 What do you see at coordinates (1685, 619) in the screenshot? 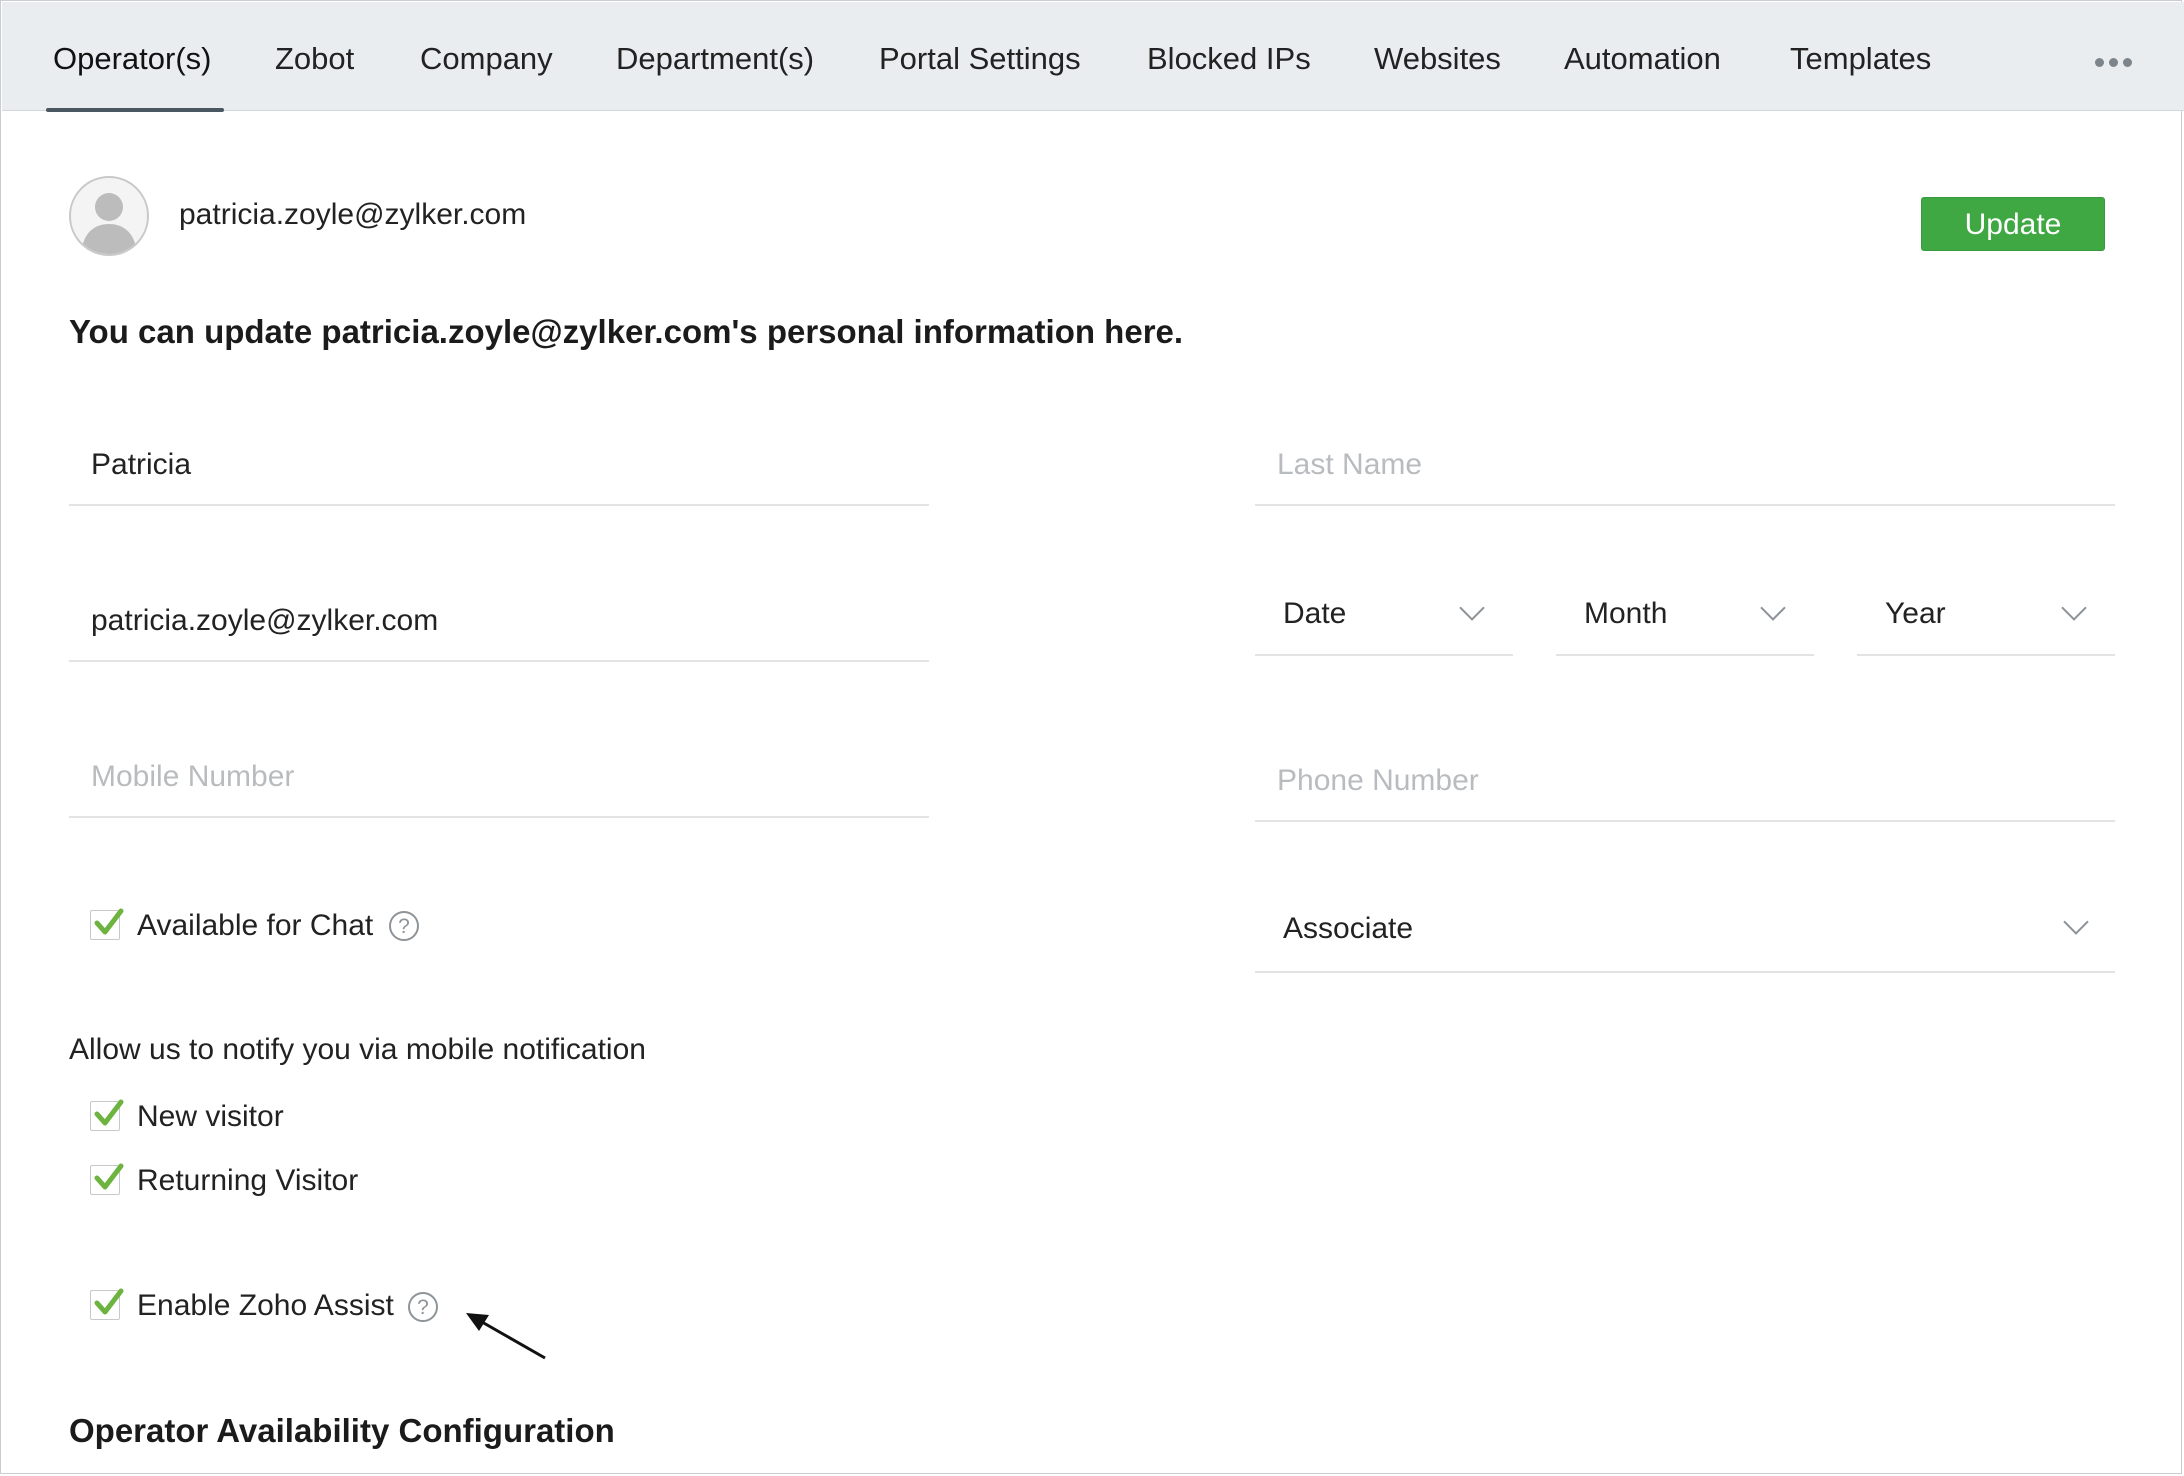
I see `dob-month-select: Month` at bounding box center [1685, 619].